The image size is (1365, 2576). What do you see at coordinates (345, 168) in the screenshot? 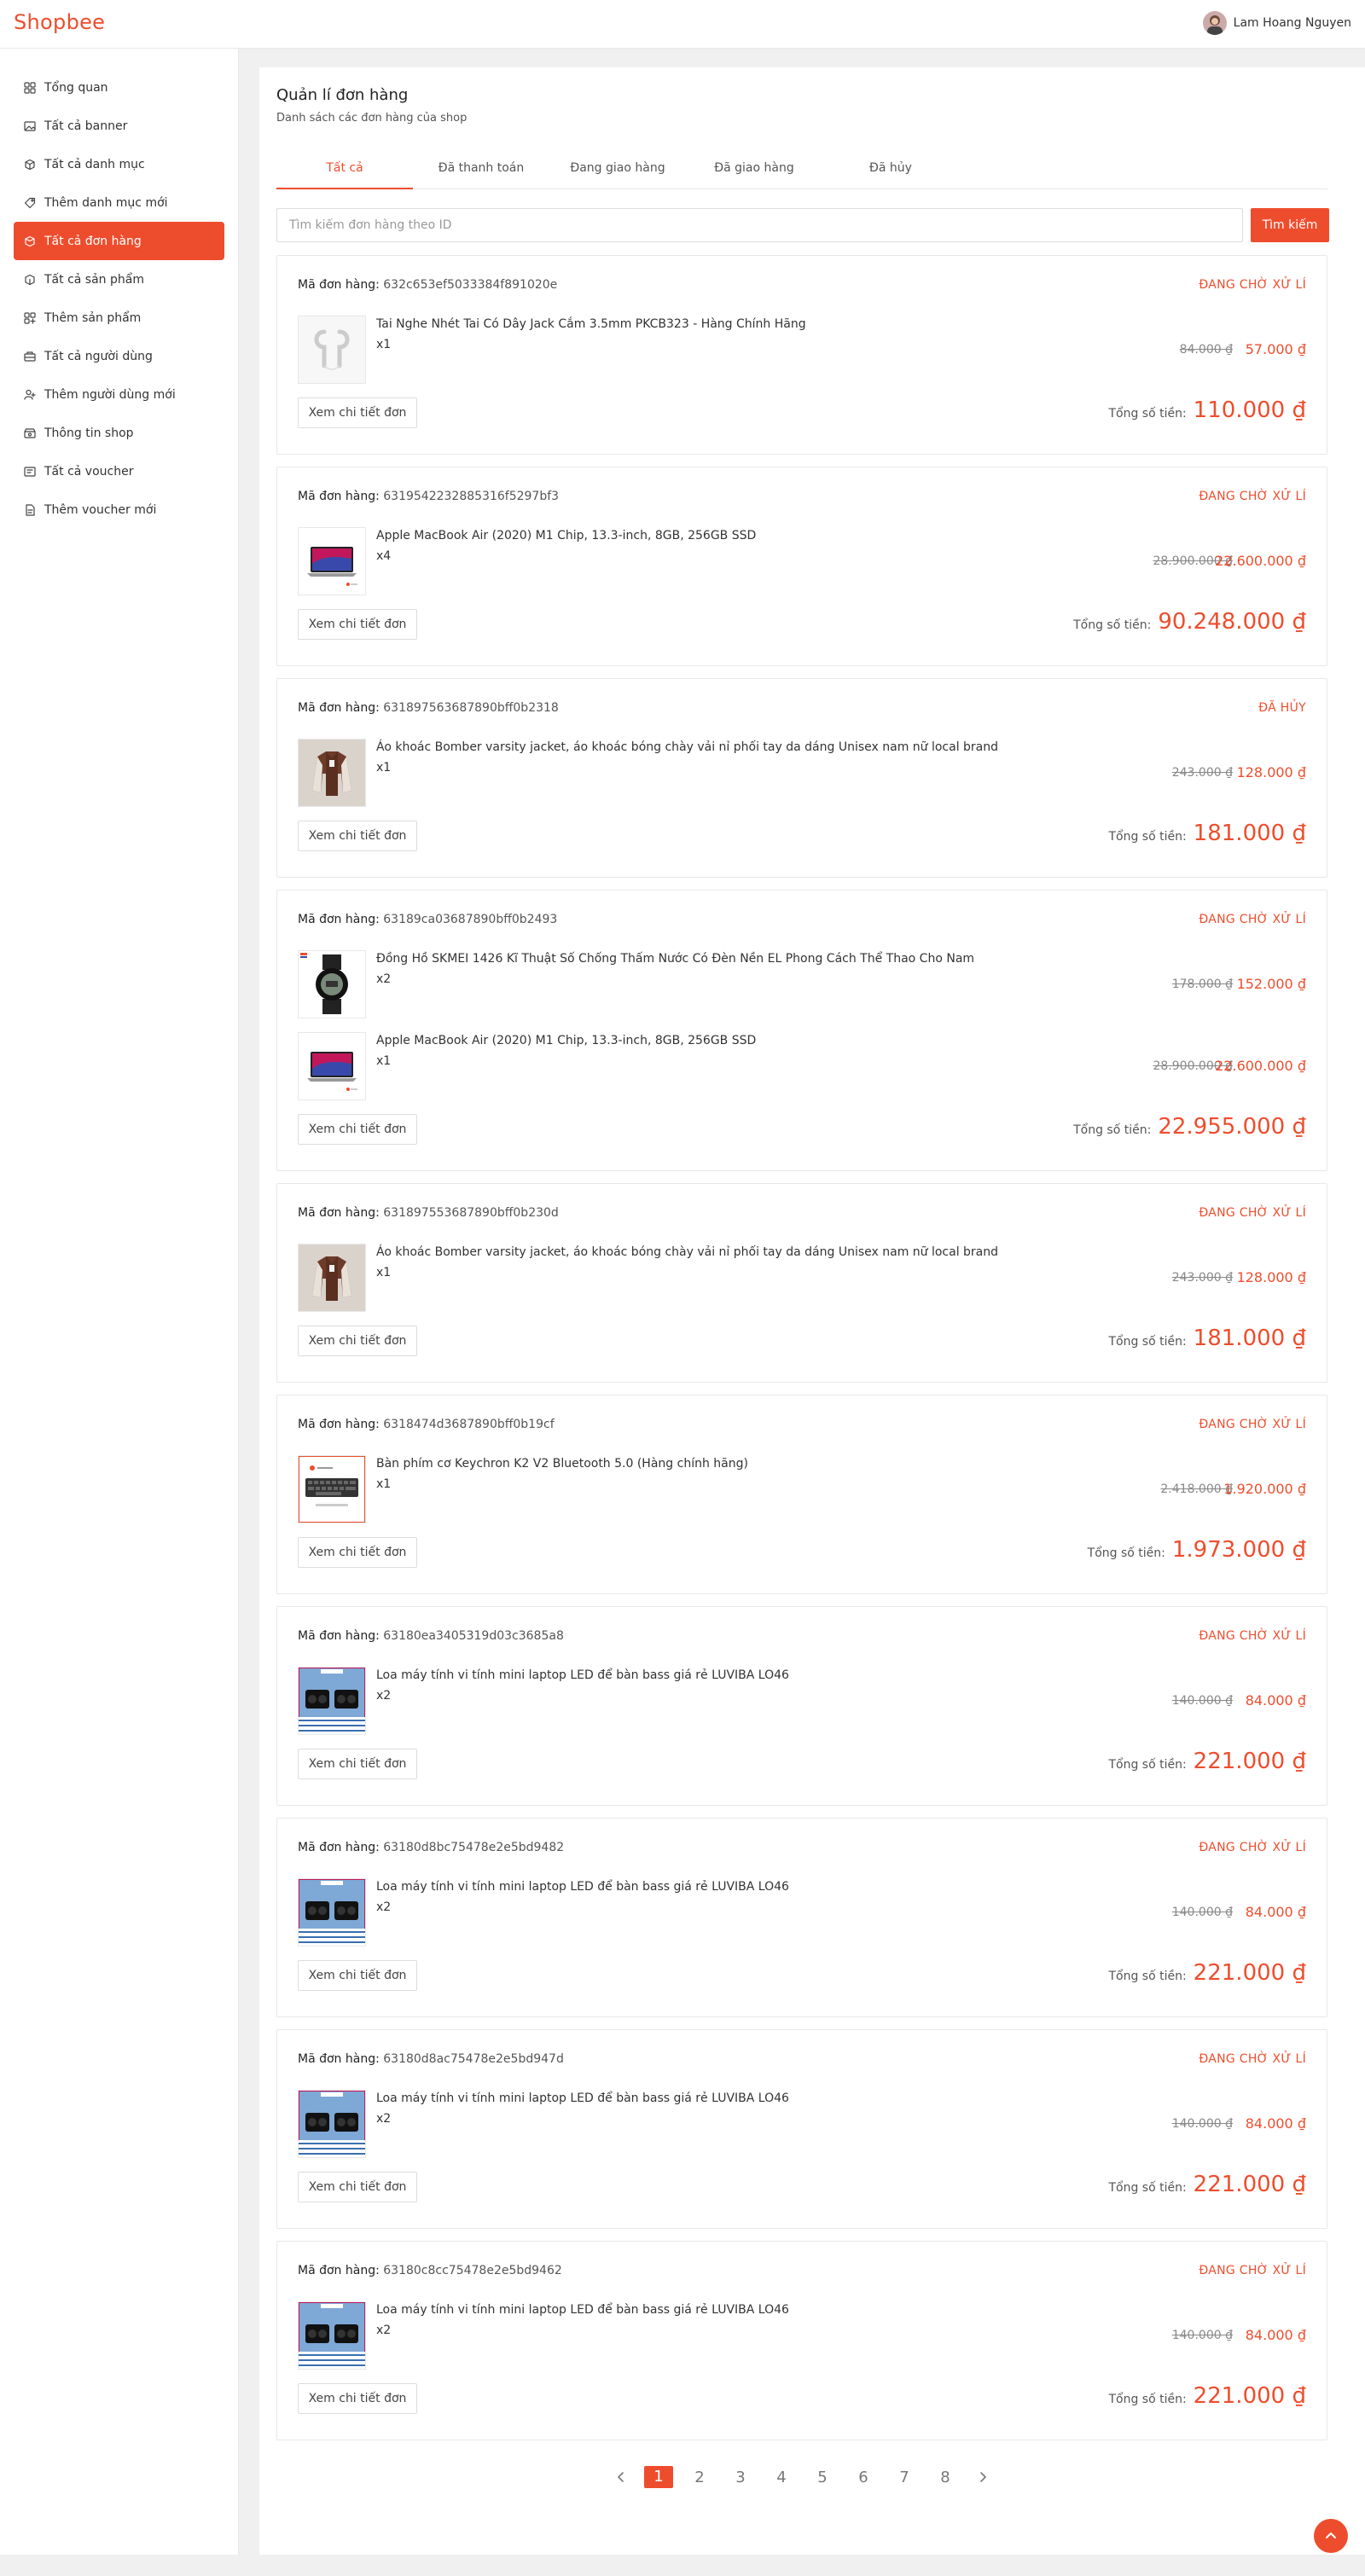
I see `tab-1: Tất cả` at bounding box center [345, 168].